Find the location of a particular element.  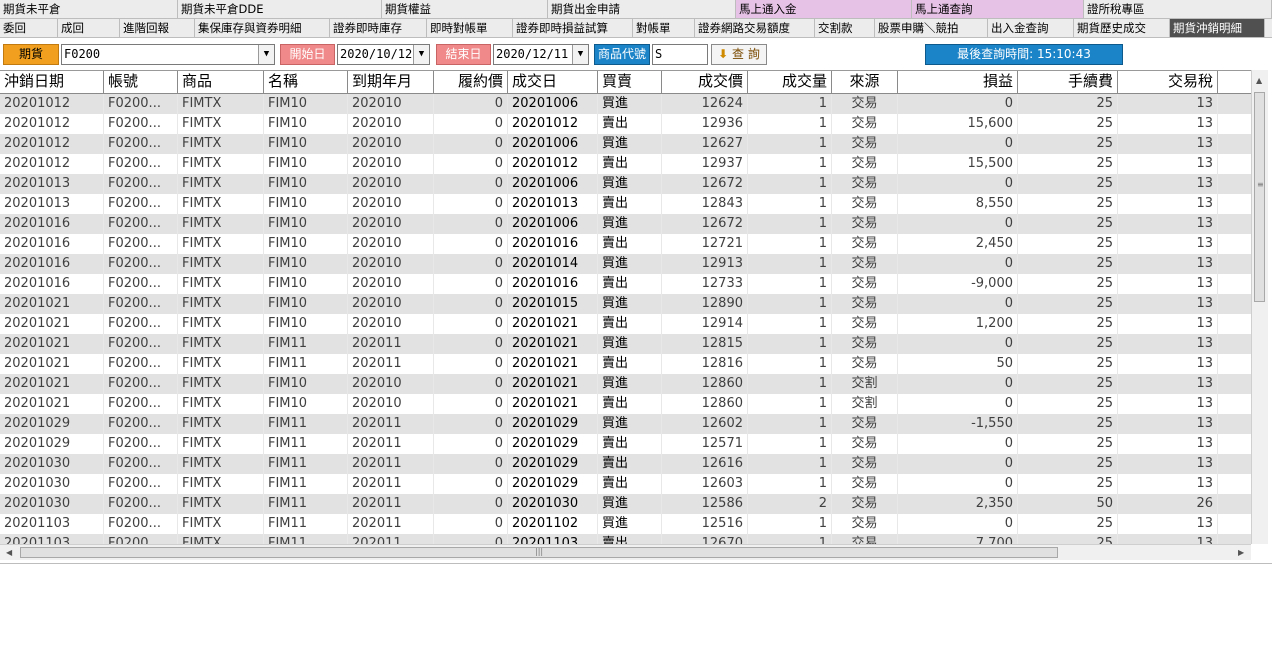

table-cell: 交易 is located at coordinates (865, 104).